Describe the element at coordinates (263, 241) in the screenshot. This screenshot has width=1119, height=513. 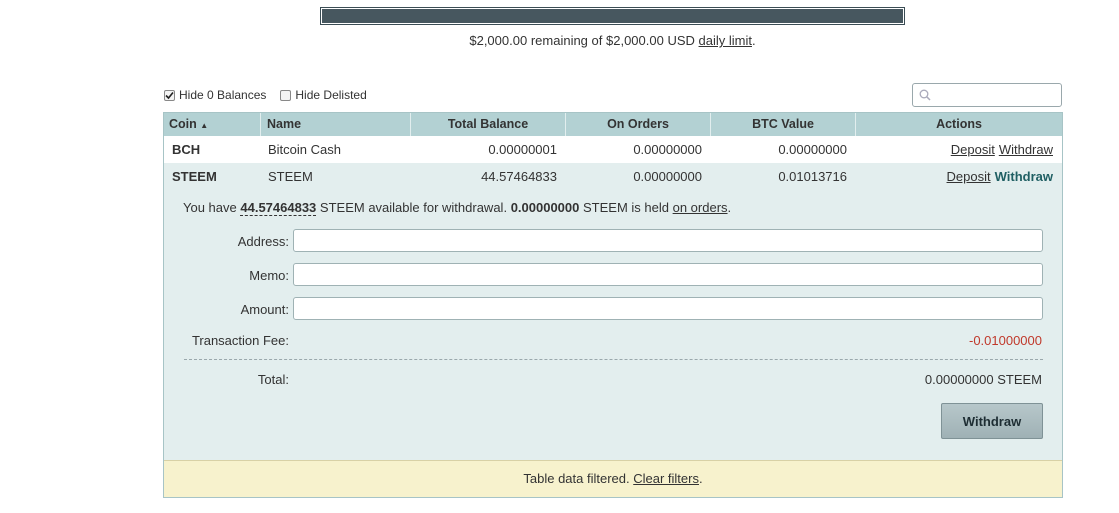
I see `address-label: Address:` at that location.